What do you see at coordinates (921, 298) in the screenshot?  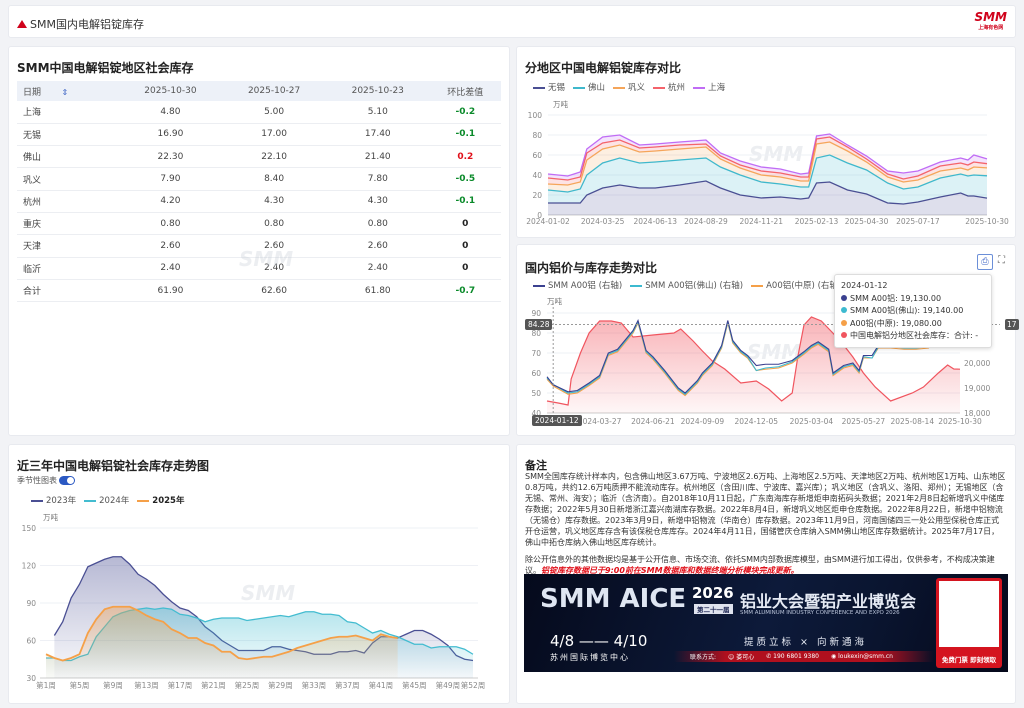 I see `tooltip-value: 19,130.00` at bounding box center [921, 298].